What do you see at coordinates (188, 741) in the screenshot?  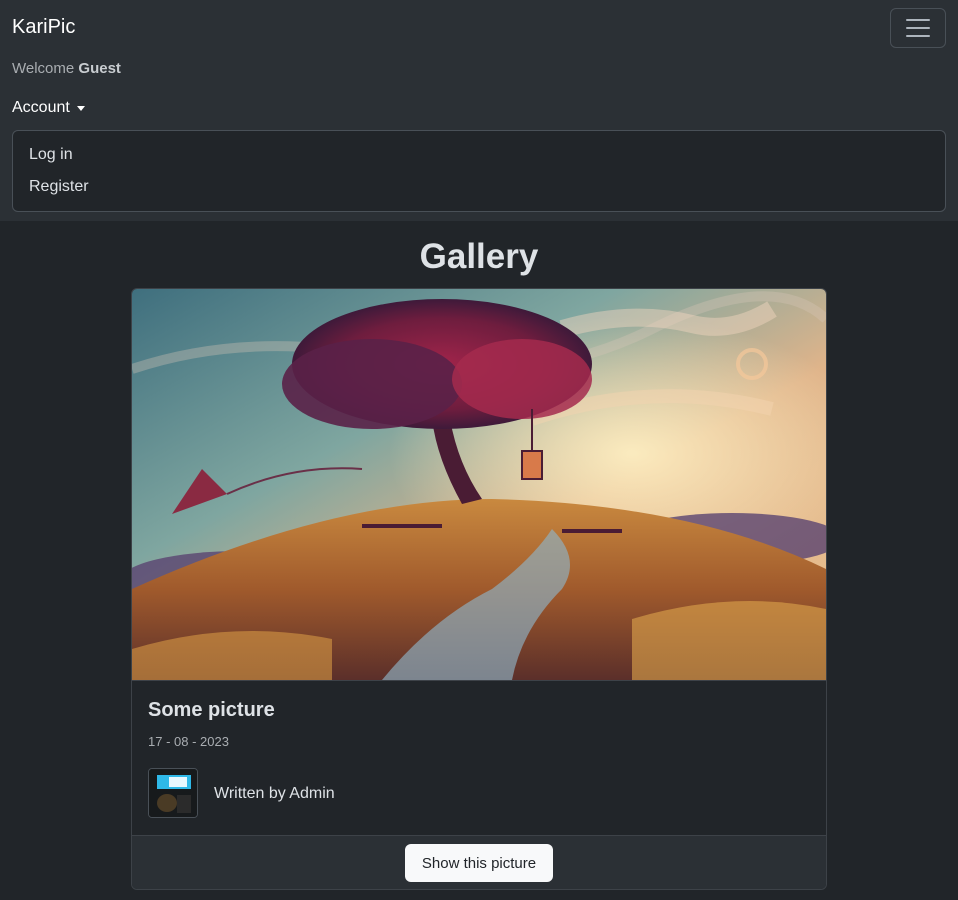 I see `card-date: 17 - 08 - 2023` at bounding box center [188, 741].